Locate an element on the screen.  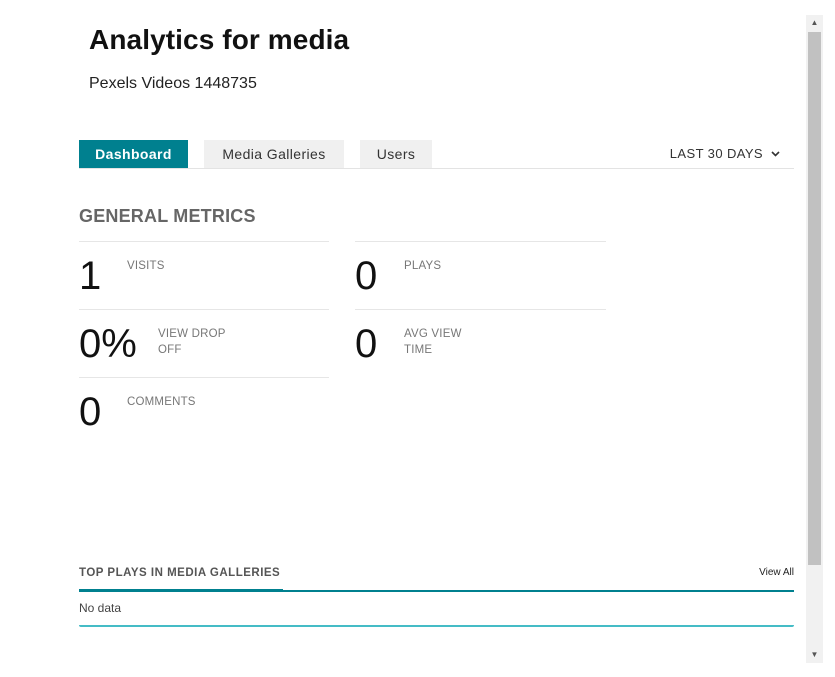
date-range-label: LAST 30 DAYS is located at coordinates (716, 153).